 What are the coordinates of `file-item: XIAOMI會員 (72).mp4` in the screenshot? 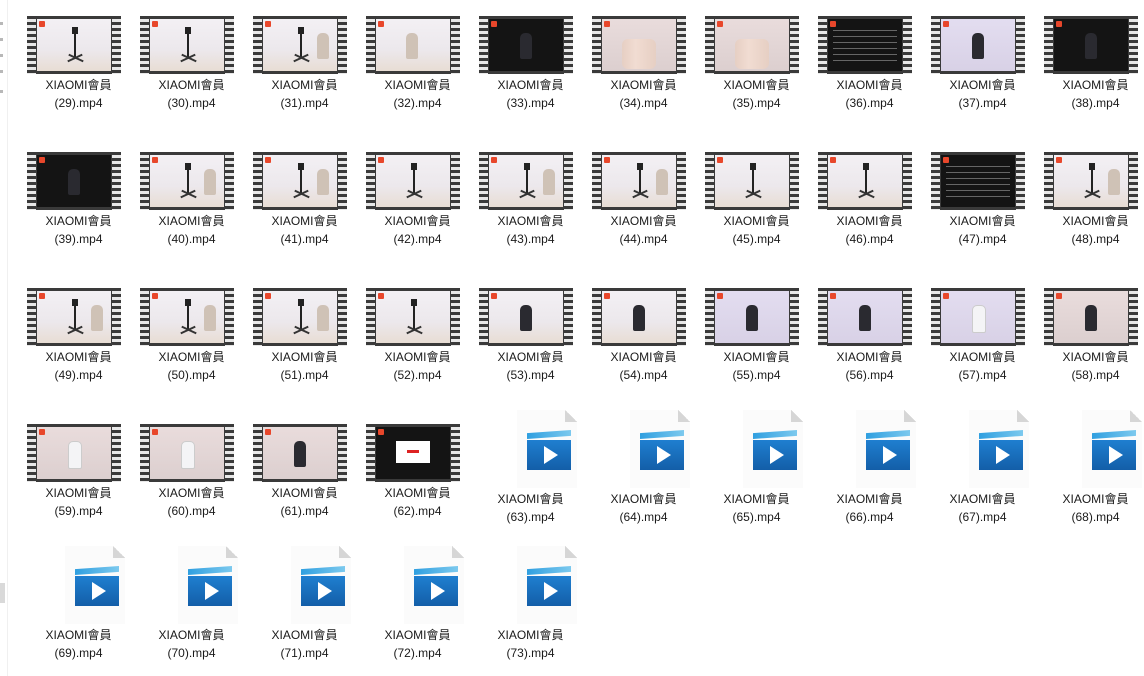 It's located at (417, 611).